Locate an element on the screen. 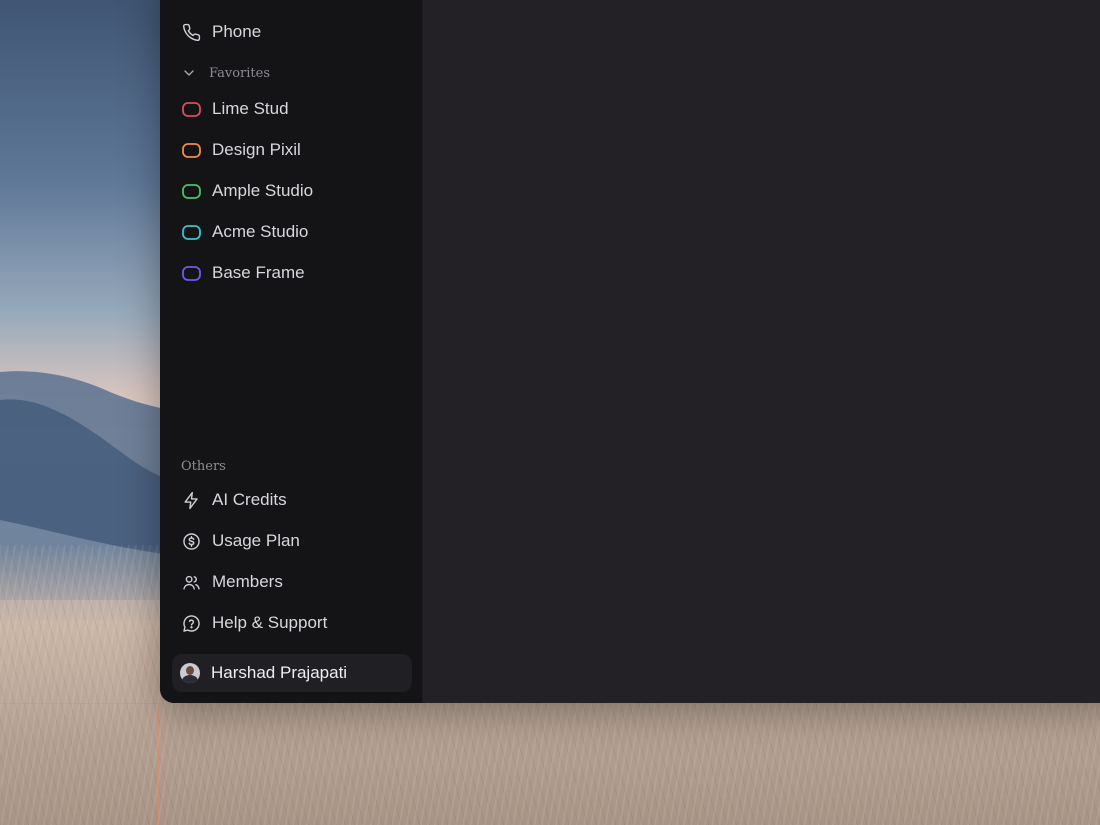  sidebar-item-label: Members is located at coordinates (247, 581).